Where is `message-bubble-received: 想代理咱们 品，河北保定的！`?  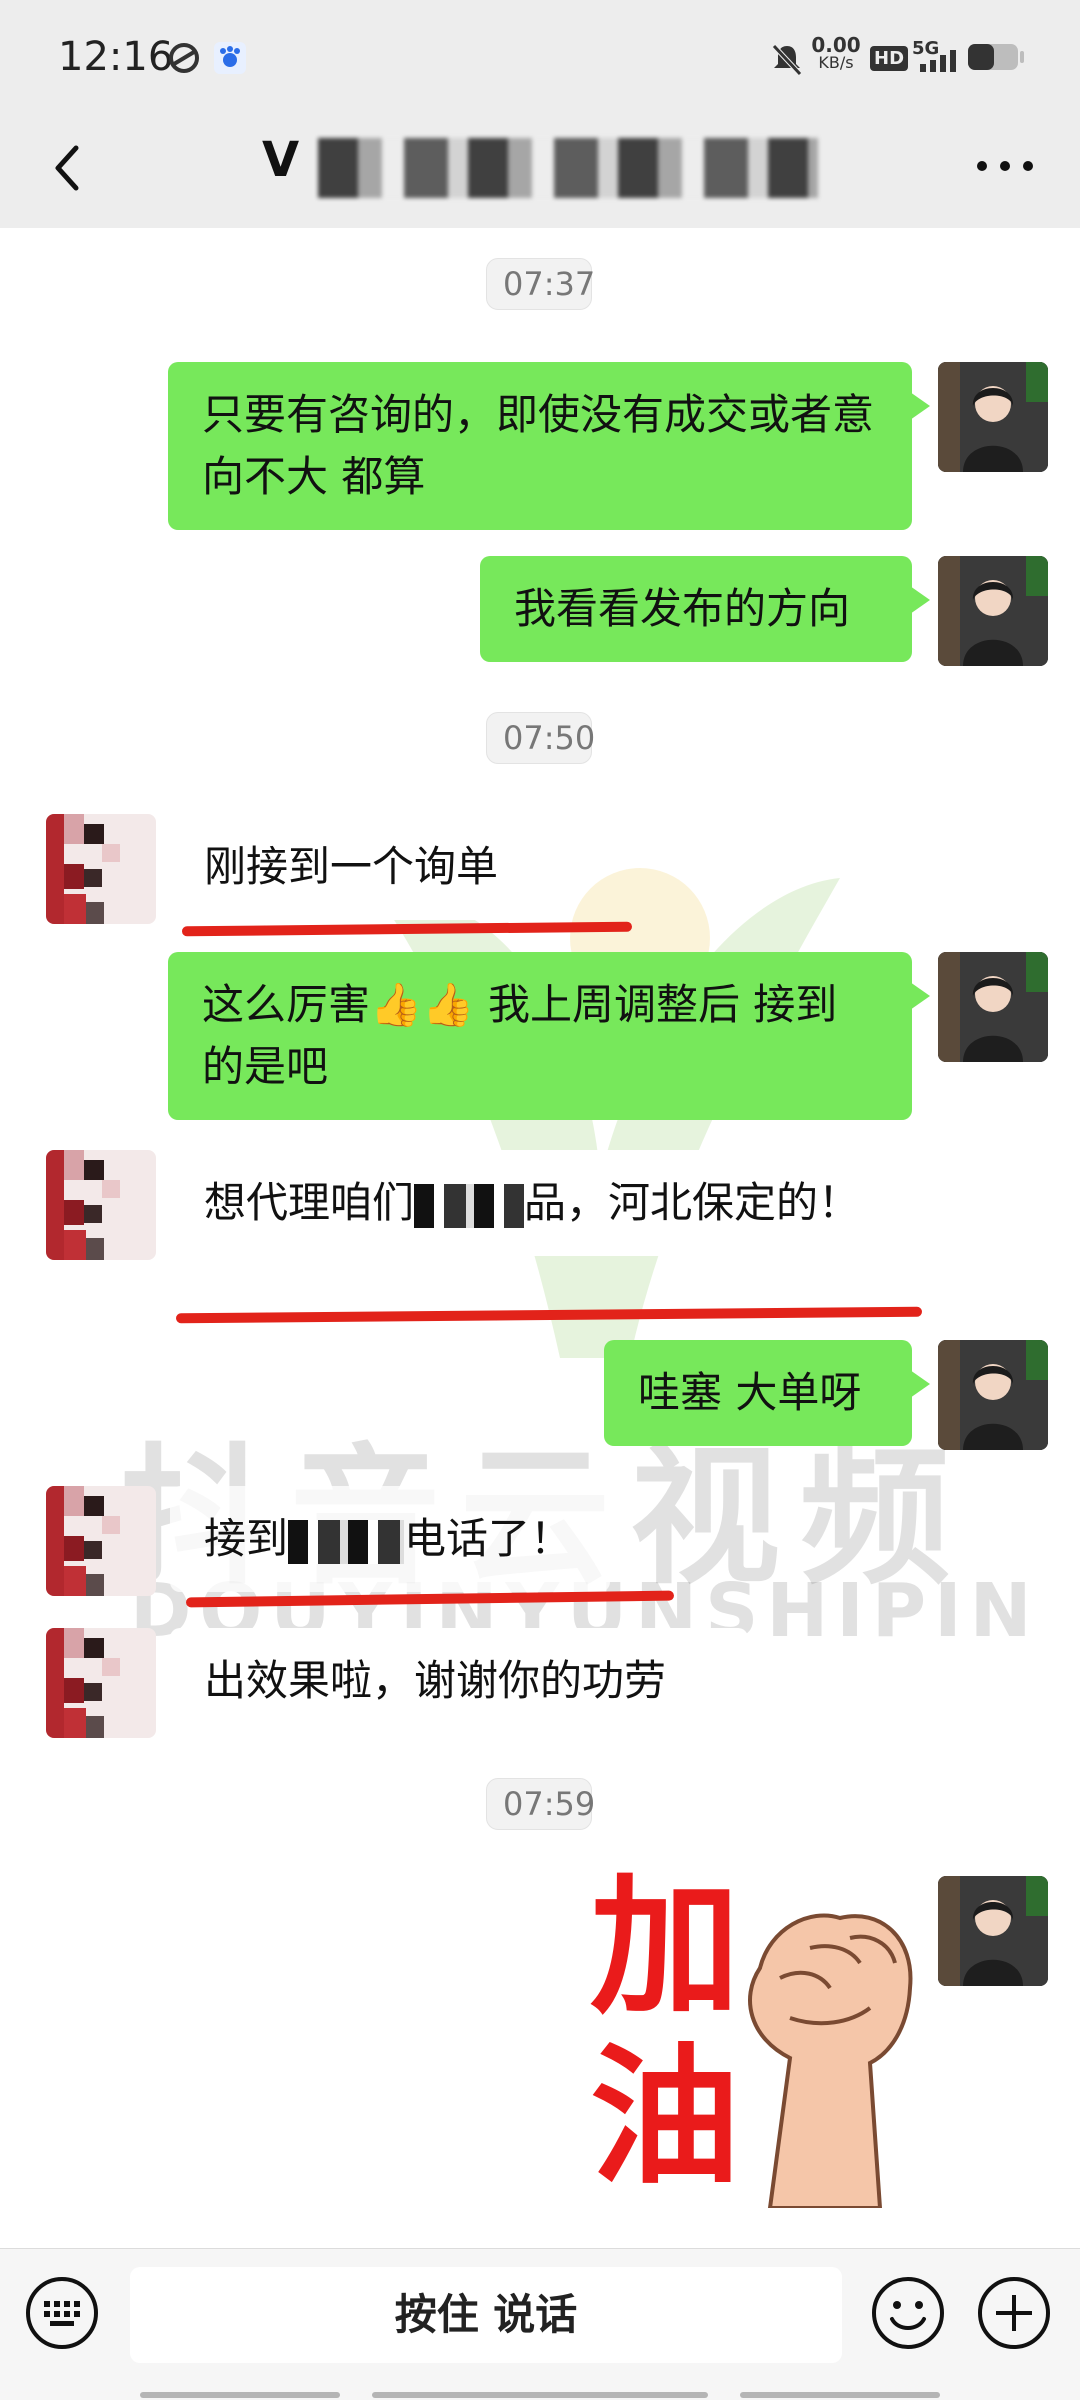 message-bubble-received: 想代理咱们 品，河北保定的！ is located at coordinates (542, 1203).